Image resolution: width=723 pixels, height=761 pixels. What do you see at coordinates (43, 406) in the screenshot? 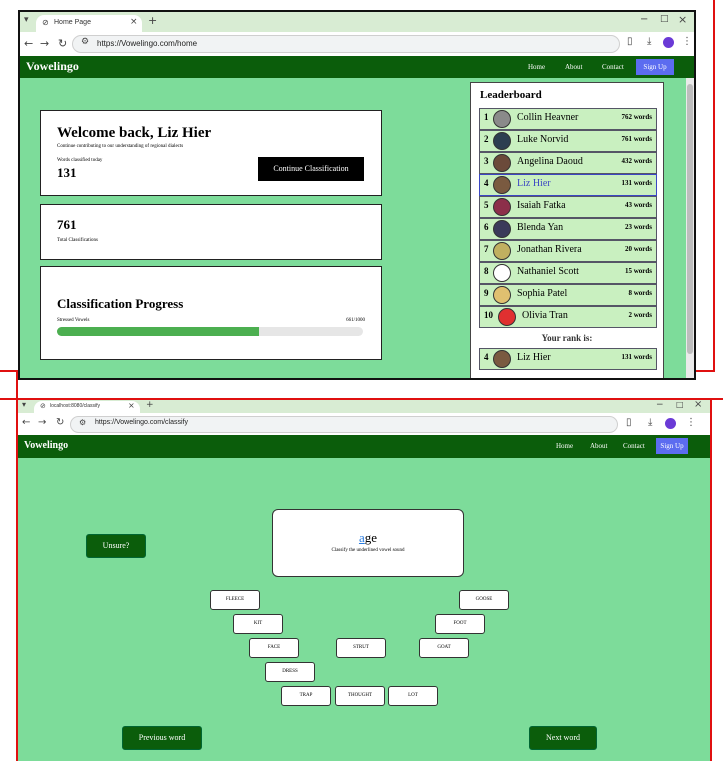
I see `site-icon: ⊘` at bounding box center [43, 406].